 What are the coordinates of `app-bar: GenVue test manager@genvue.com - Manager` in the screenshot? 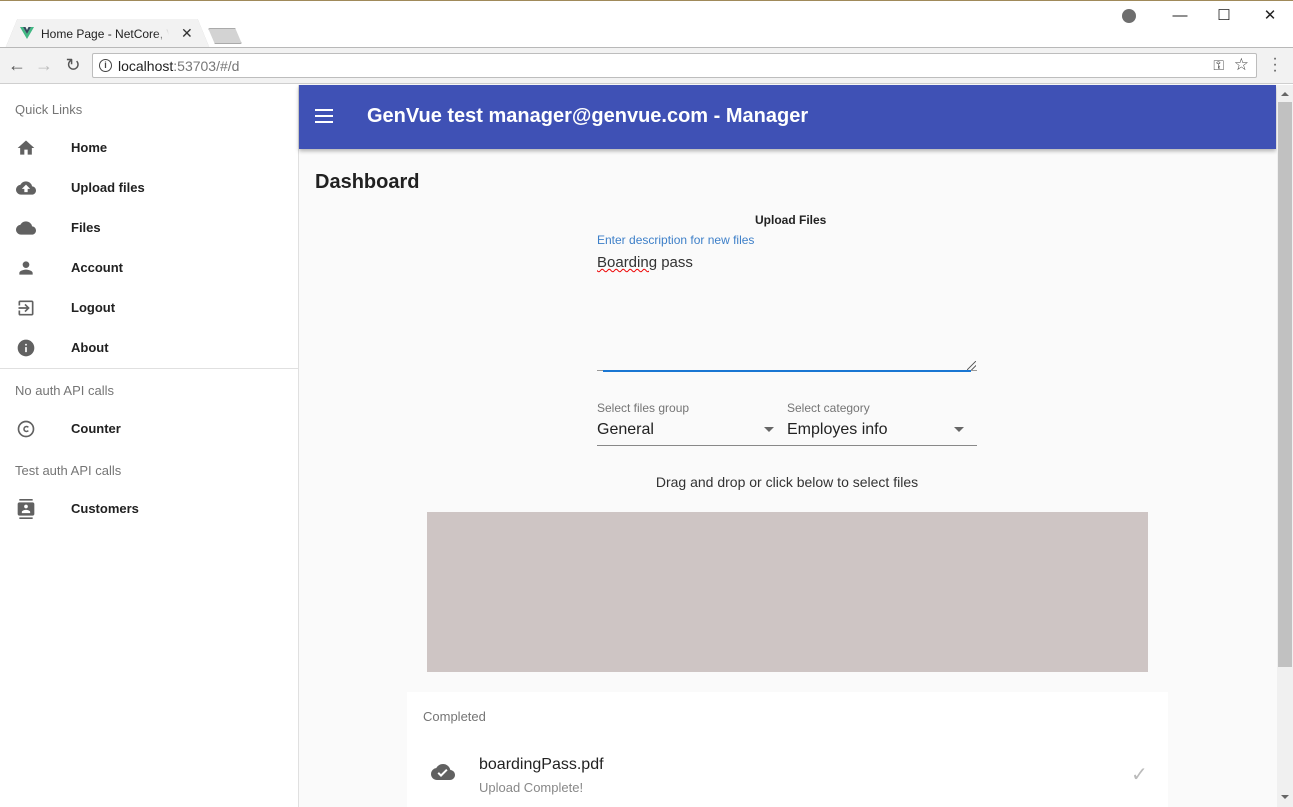 It's located at (787, 117).